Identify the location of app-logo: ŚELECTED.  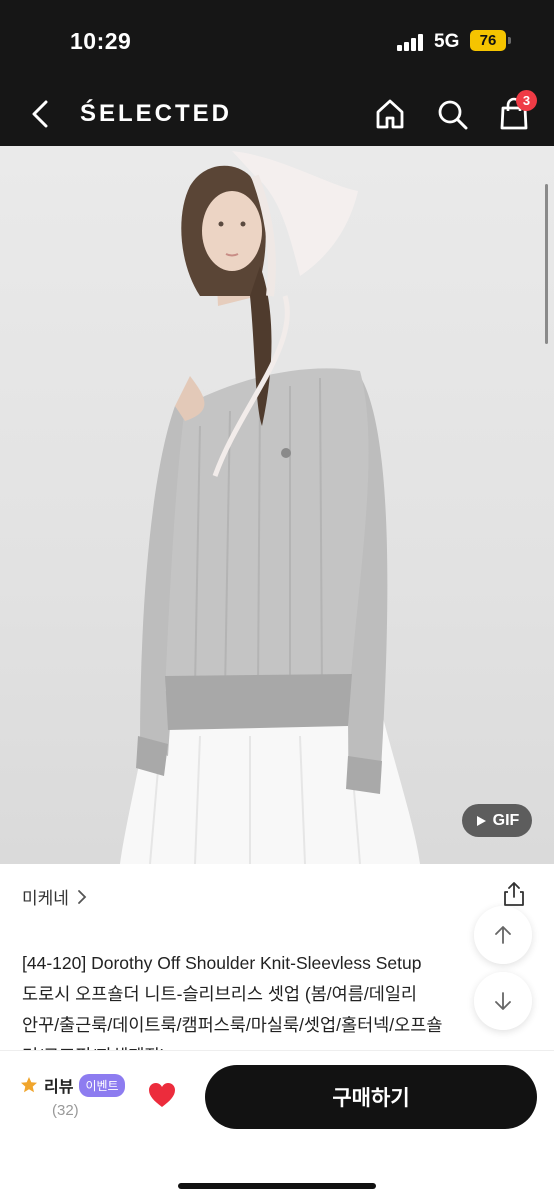
(156, 114).